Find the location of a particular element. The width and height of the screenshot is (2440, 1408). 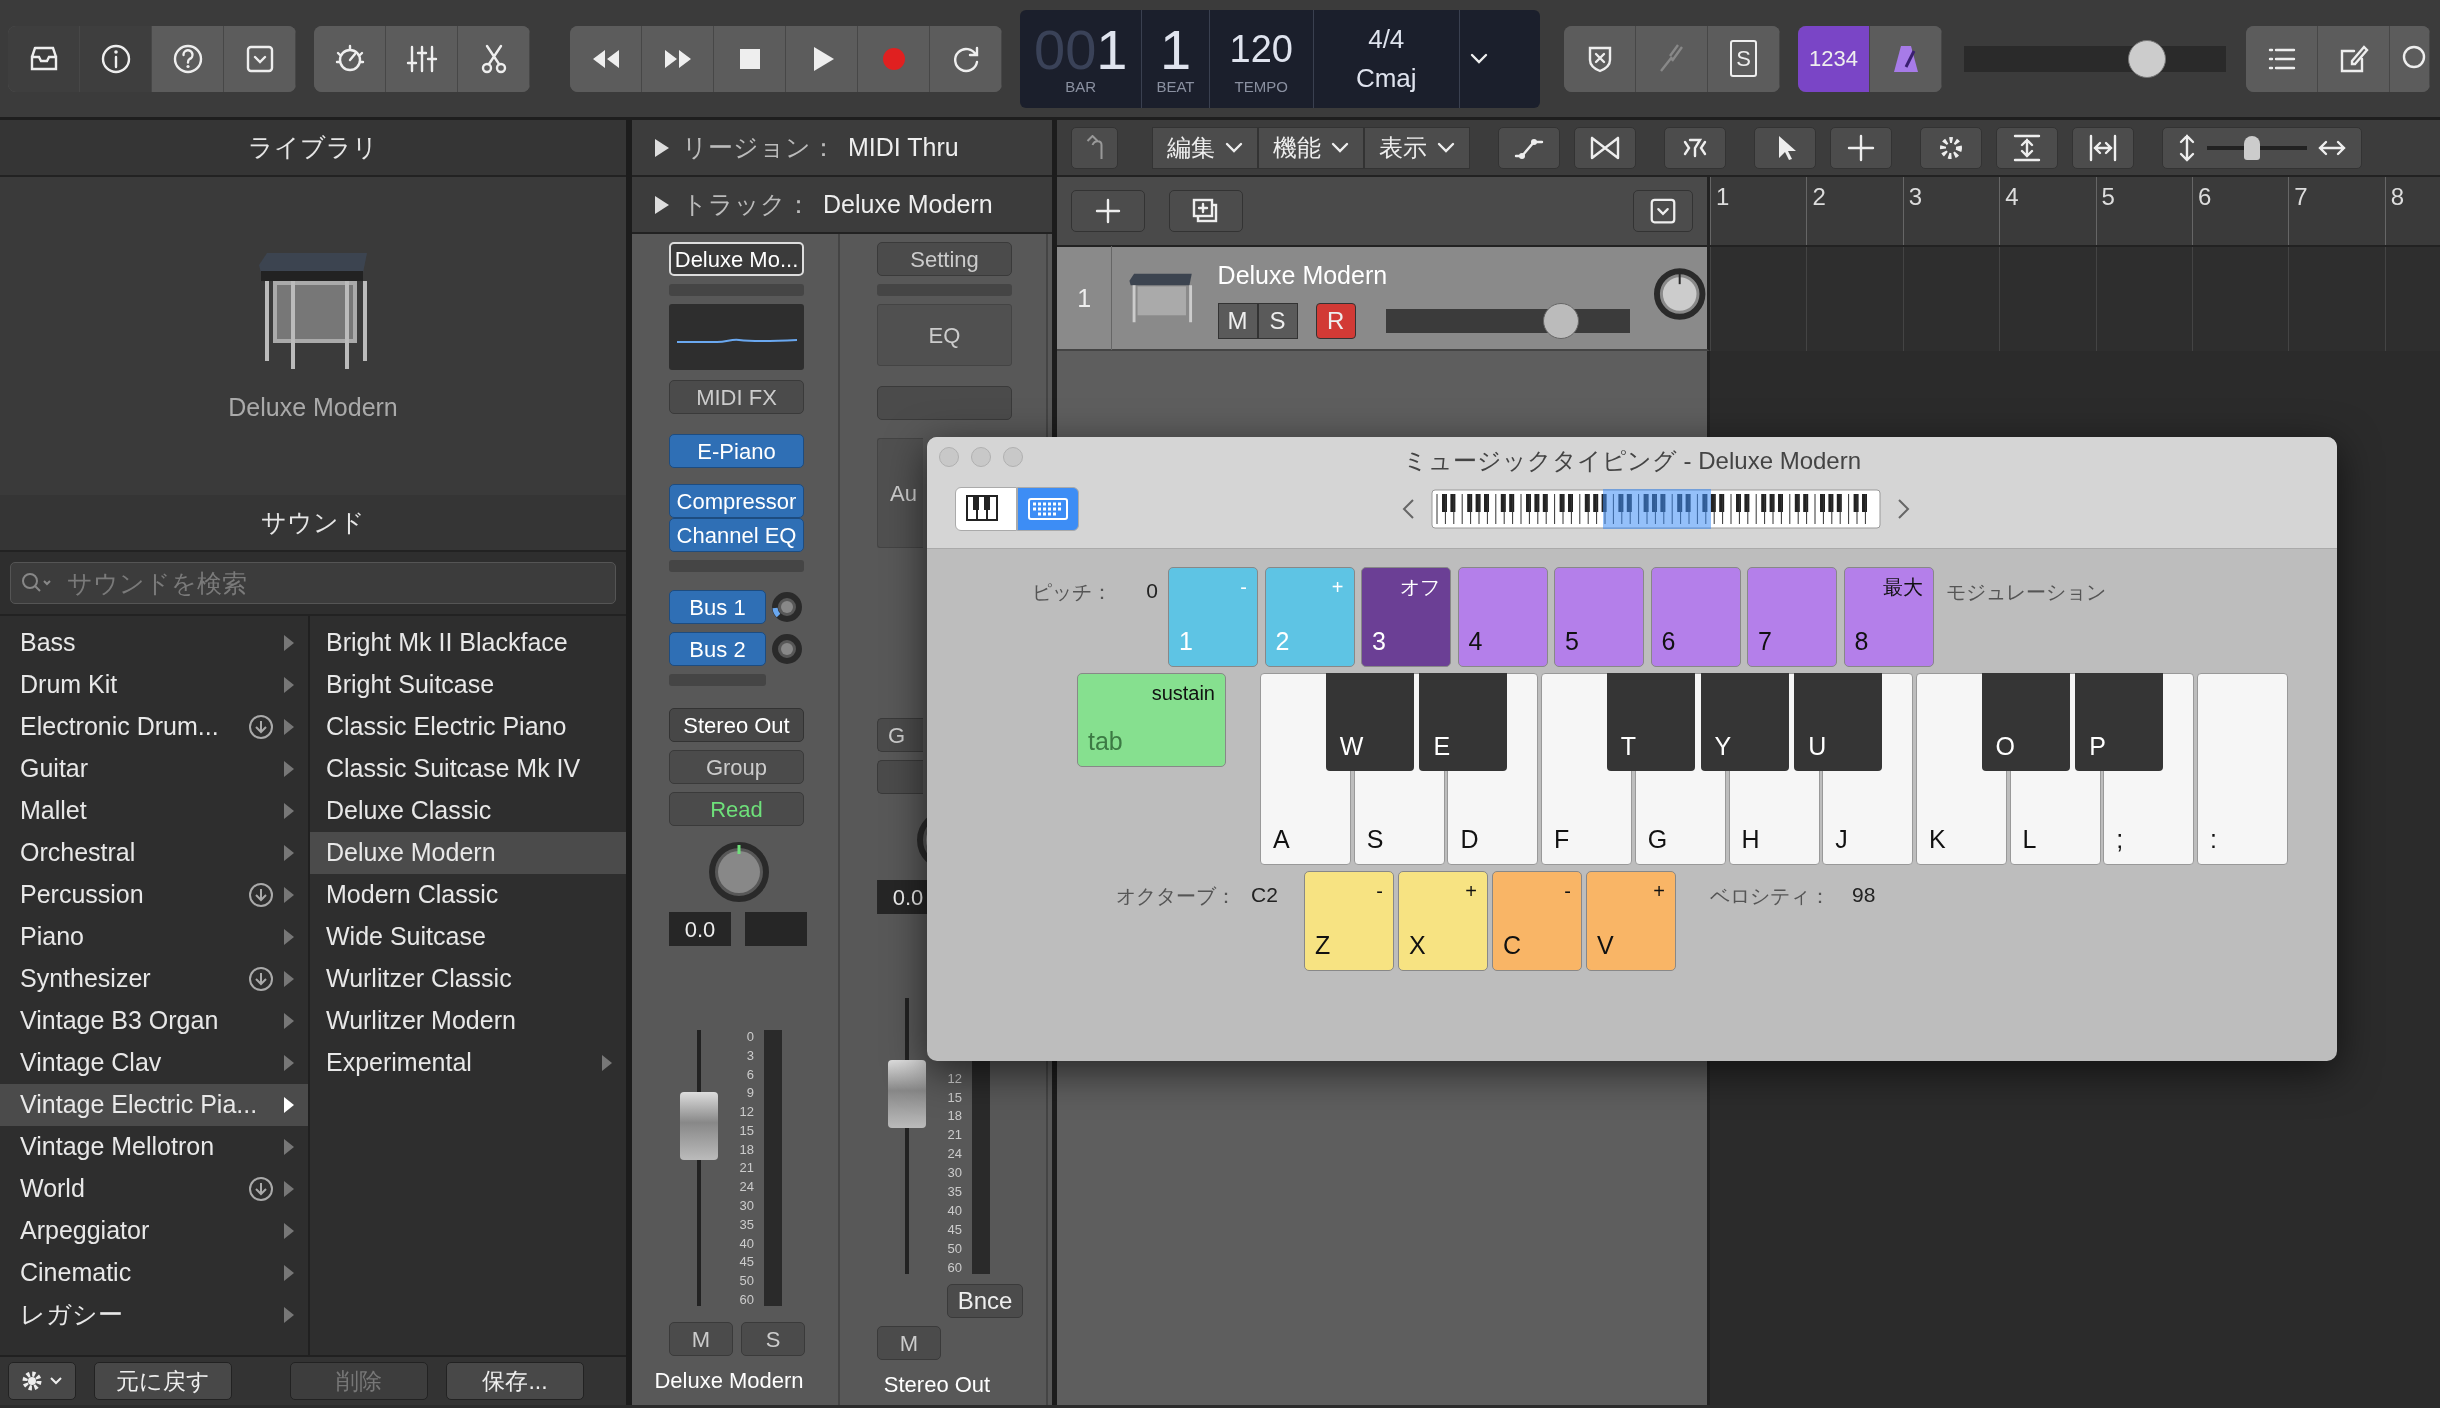

preset-item: Wide Suitcase is located at coordinates (468, 937).